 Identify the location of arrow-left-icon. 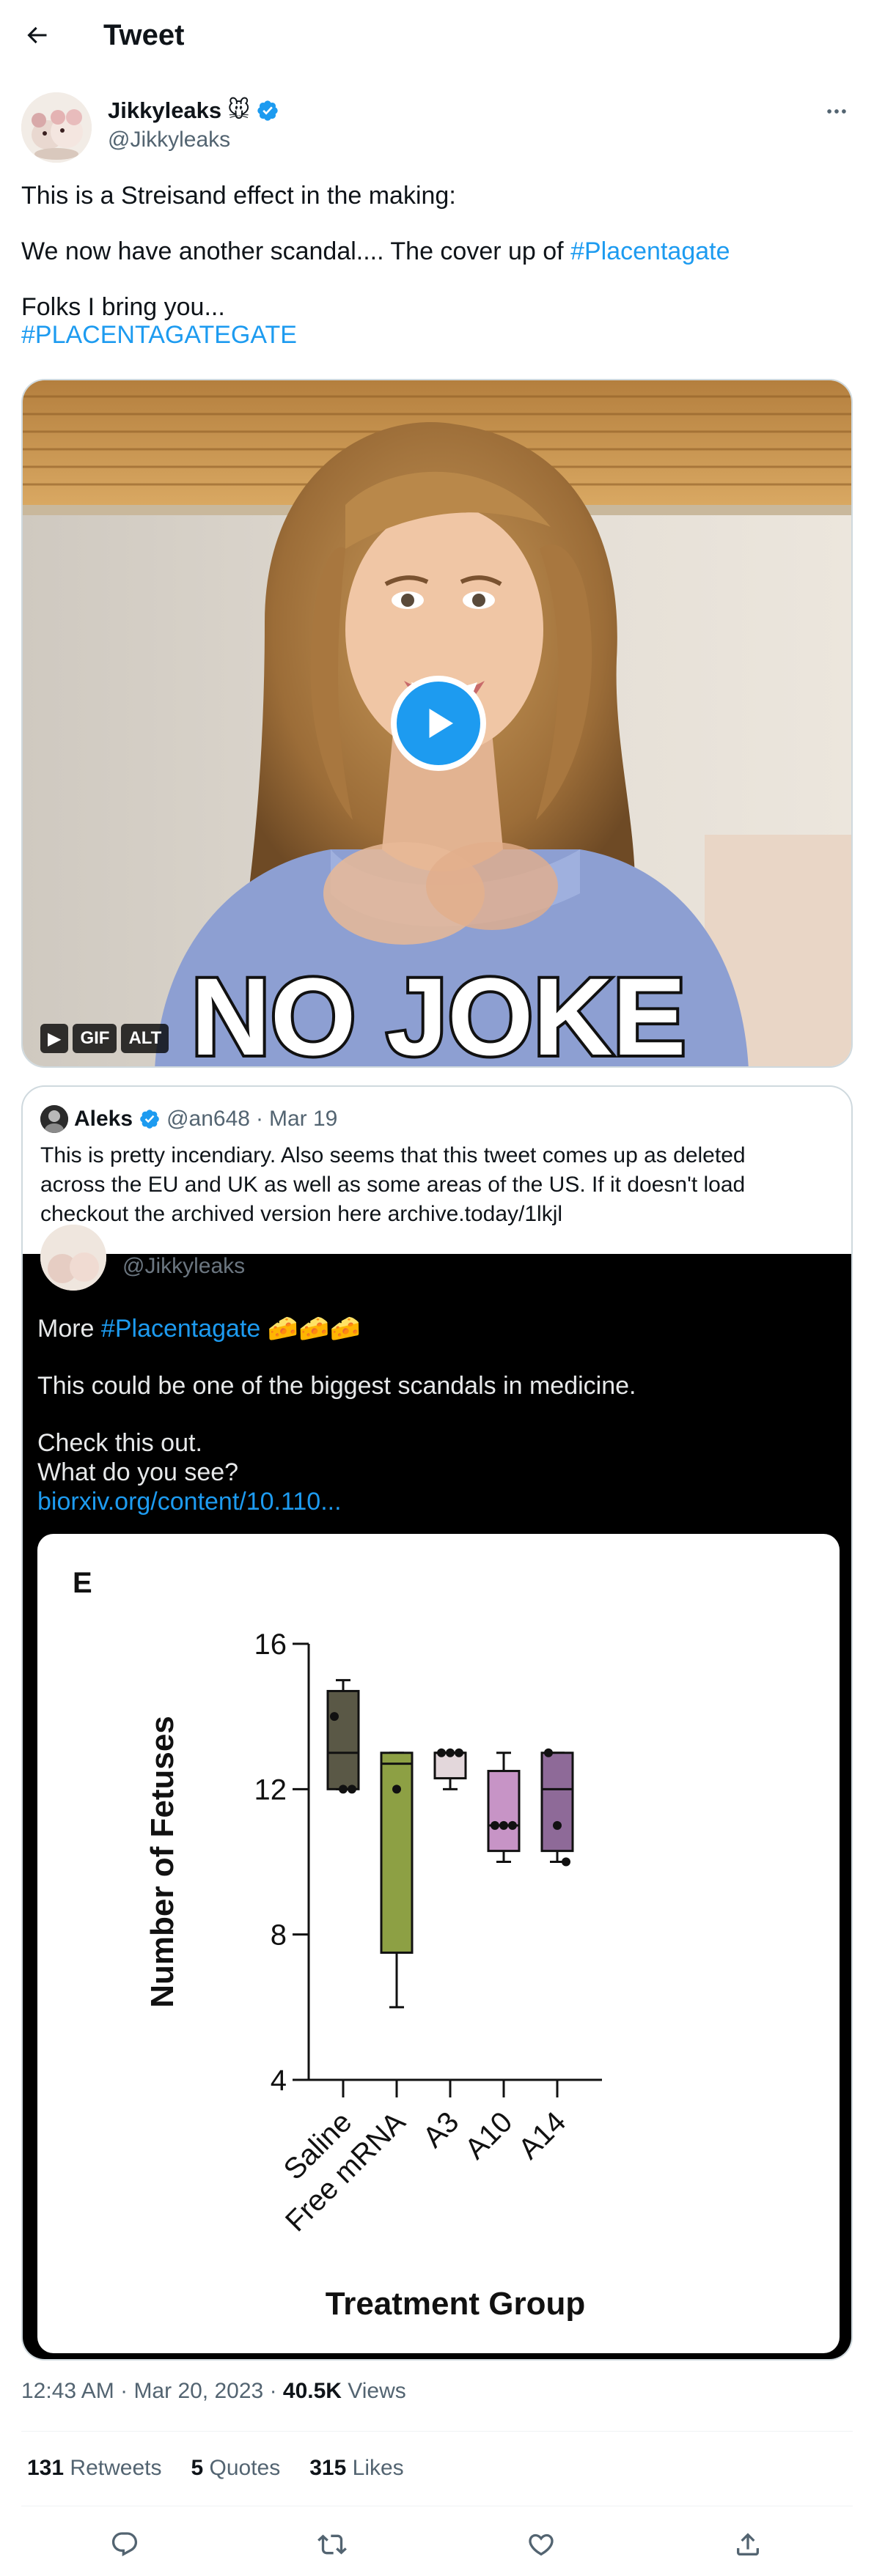
(37, 35).